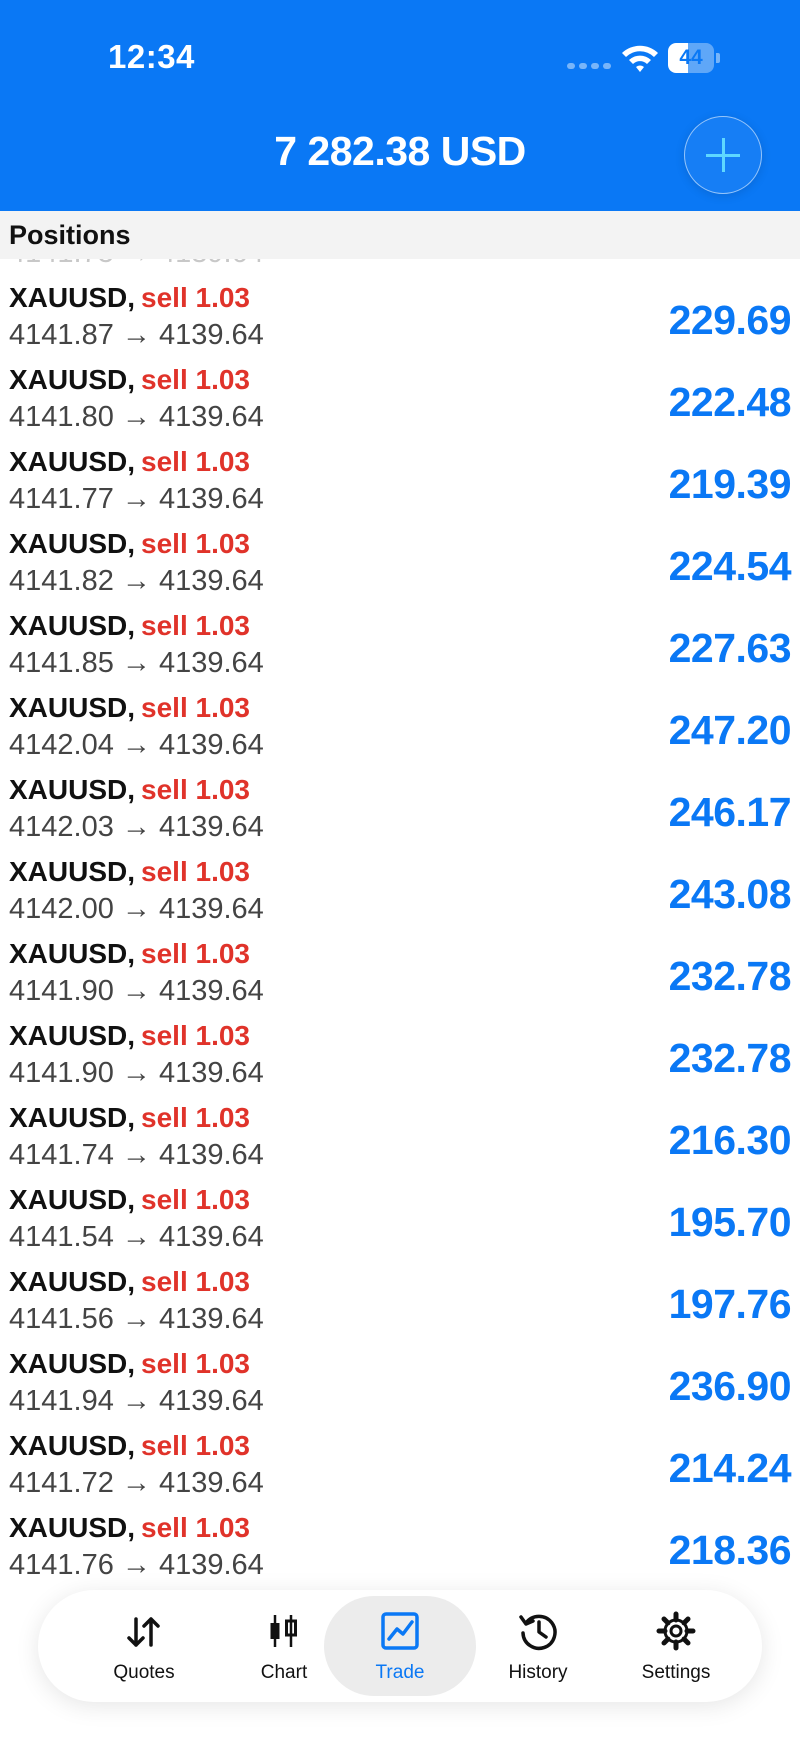 This screenshot has height=1739, width=800. Describe the element at coordinates (136, 335) in the screenshot. I see `position-prices: 4141.87 → 4139.64` at that location.